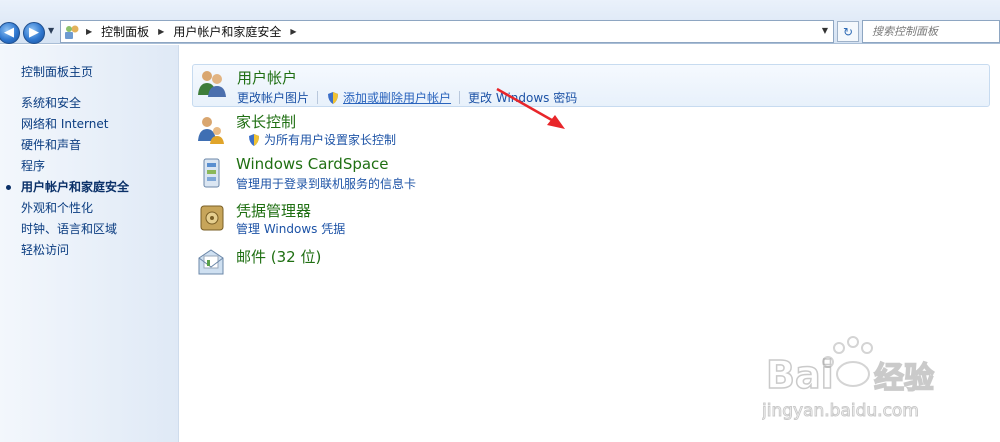  I want to click on control-panel-icon, so click(72, 31).